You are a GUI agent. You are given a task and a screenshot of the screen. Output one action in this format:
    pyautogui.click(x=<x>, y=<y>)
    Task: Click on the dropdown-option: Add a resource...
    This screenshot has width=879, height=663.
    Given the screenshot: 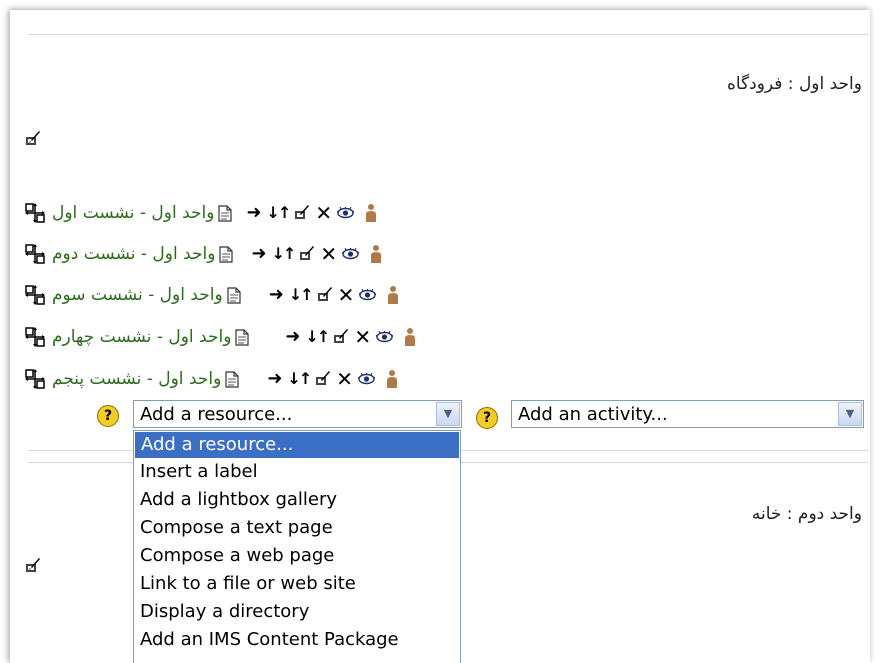 What is the action you would take?
    pyautogui.click(x=297, y=445)
    